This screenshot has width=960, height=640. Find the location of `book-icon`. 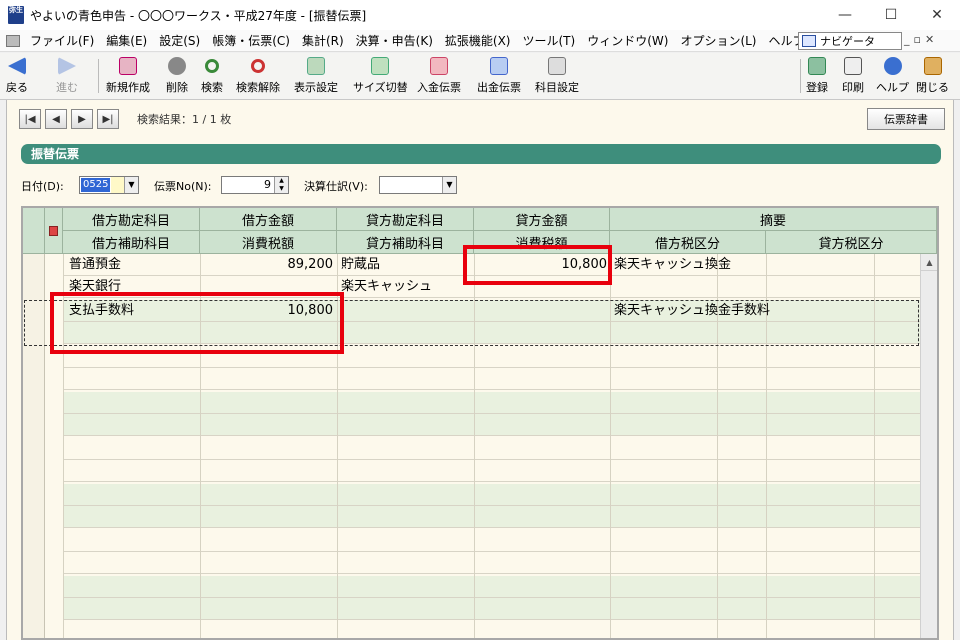

book-icon is located at coordinates (53, 230).